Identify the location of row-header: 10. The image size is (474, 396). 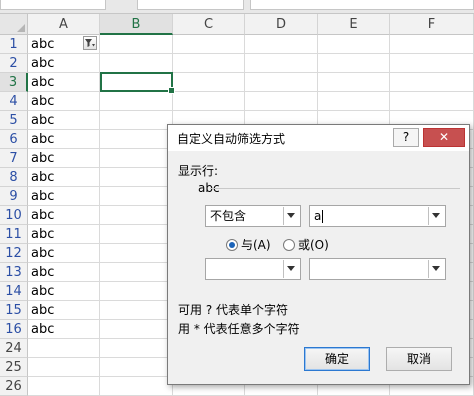
(14, 215).